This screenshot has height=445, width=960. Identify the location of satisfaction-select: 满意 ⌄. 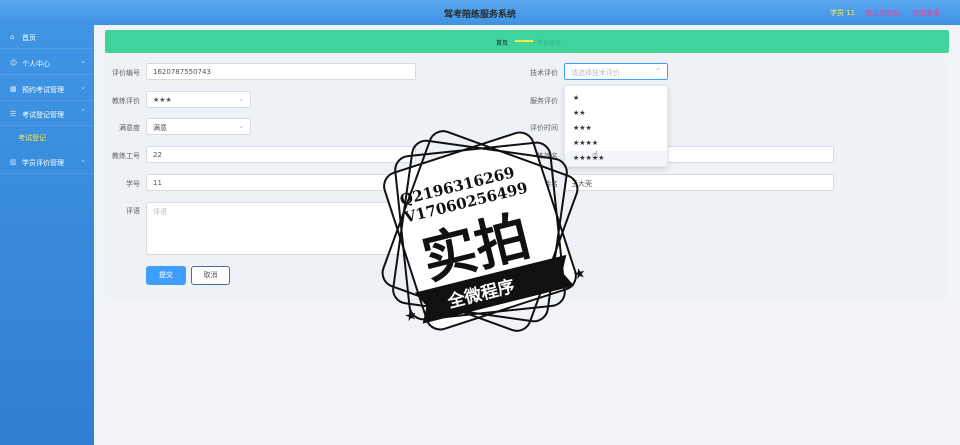
(198, 126).